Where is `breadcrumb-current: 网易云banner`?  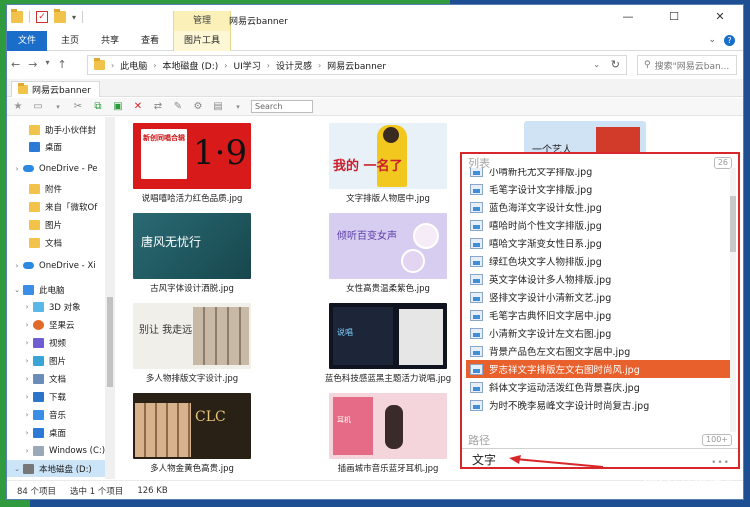 breadcrumb-current: 网易云banner is located at coordinates (356, 65).